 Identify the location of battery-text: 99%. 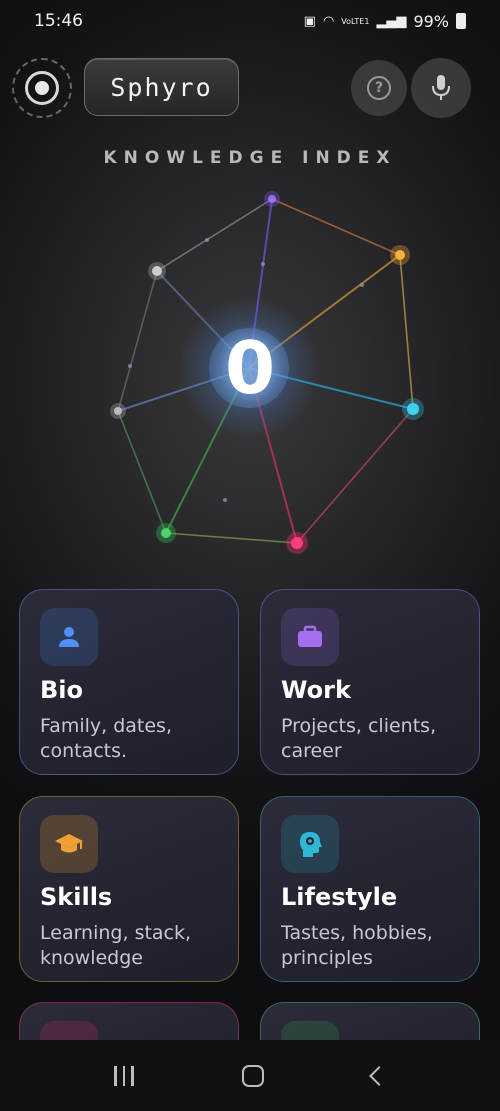
(431, 21).